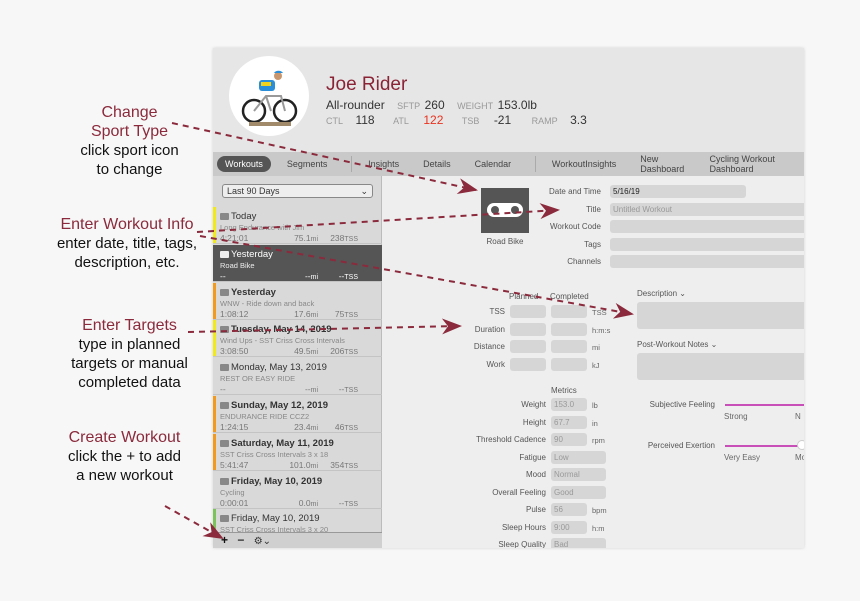  Describe the element at coordinates (378, 218) in the screenshot. I see `arrow-workout-title` at that location.